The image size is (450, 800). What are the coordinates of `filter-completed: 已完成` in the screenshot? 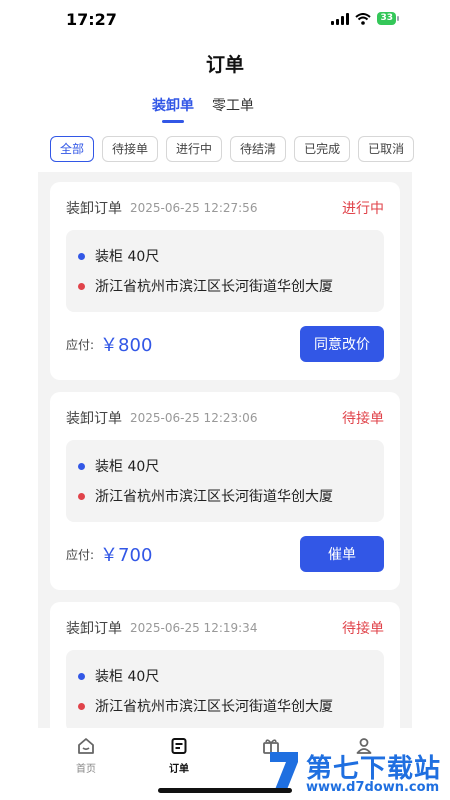 It's located at (322, 149).